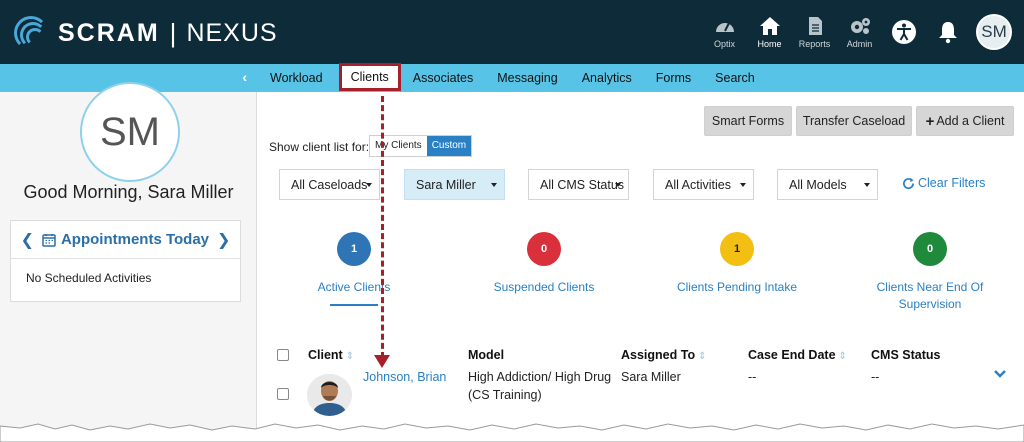  What do you see at coordinates (128, 192) in the screenshot?
I see `greeting-text: Good Morning, Sara Miller` at bounding box center [128, 192].